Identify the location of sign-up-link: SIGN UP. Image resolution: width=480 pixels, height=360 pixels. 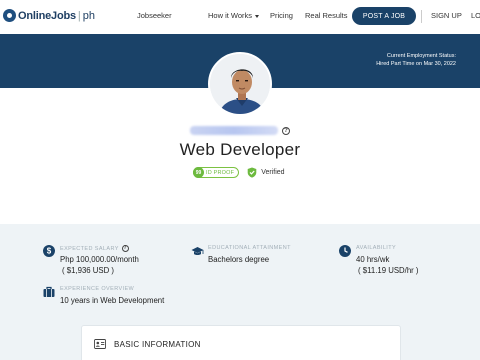
(446, 15).